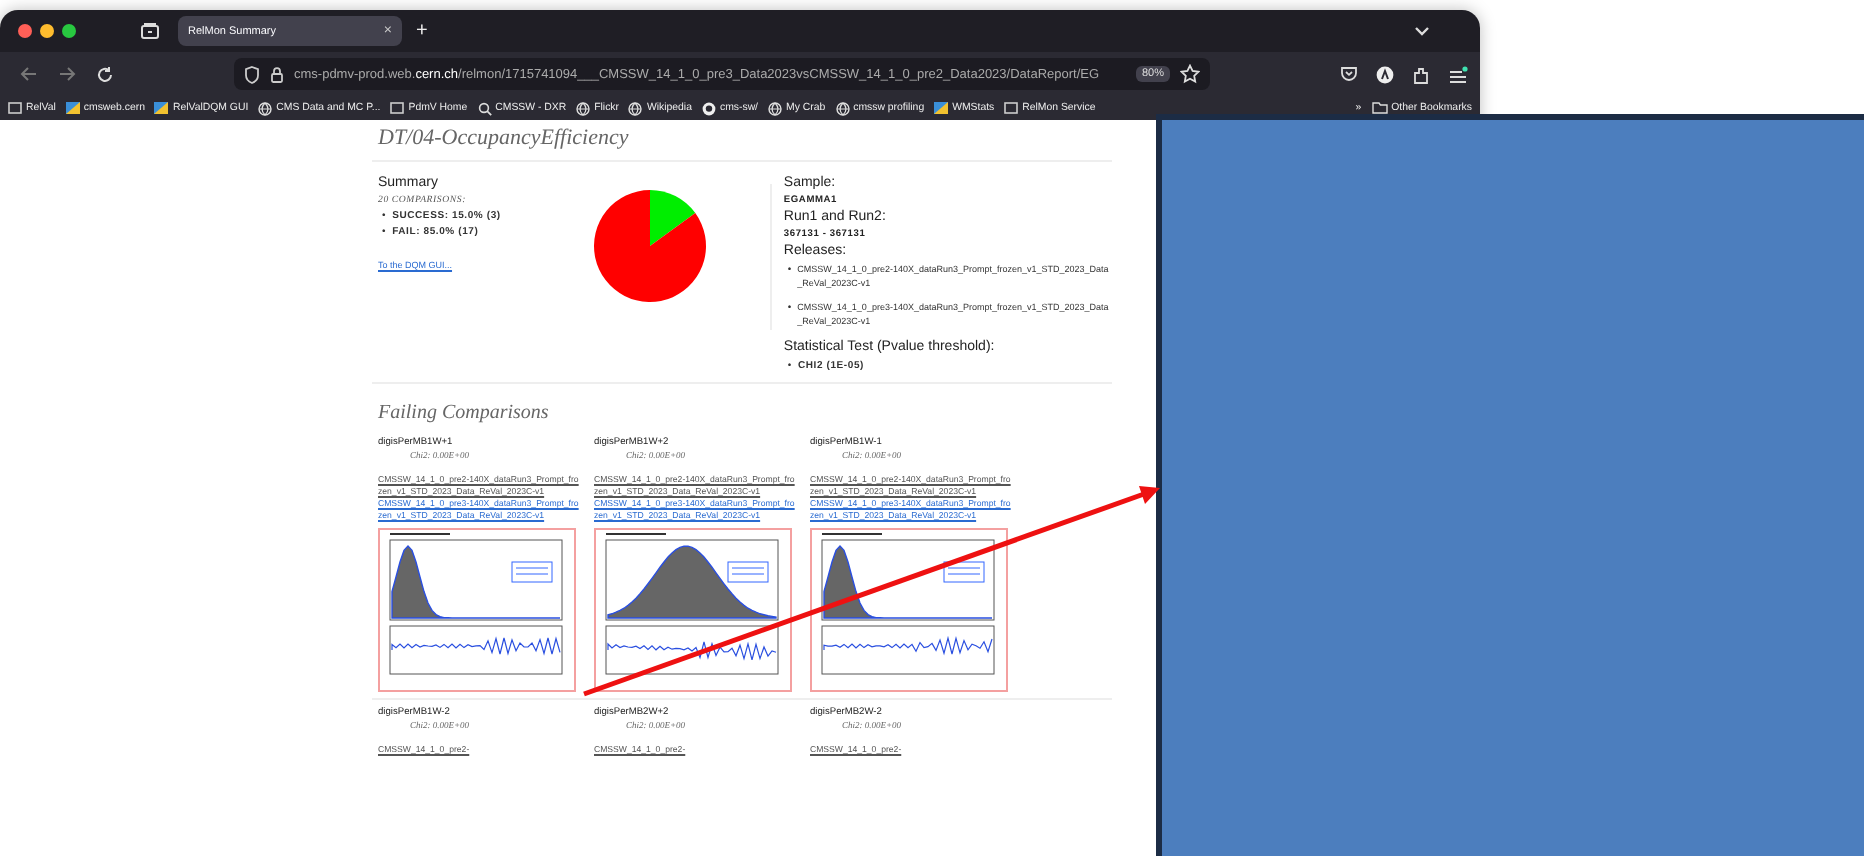 This screenshot has height=856, width=1864. What do you see at coordinates (277, 74) in the screenshot?
I see `lock-icon` at bounding box center [277, 74].